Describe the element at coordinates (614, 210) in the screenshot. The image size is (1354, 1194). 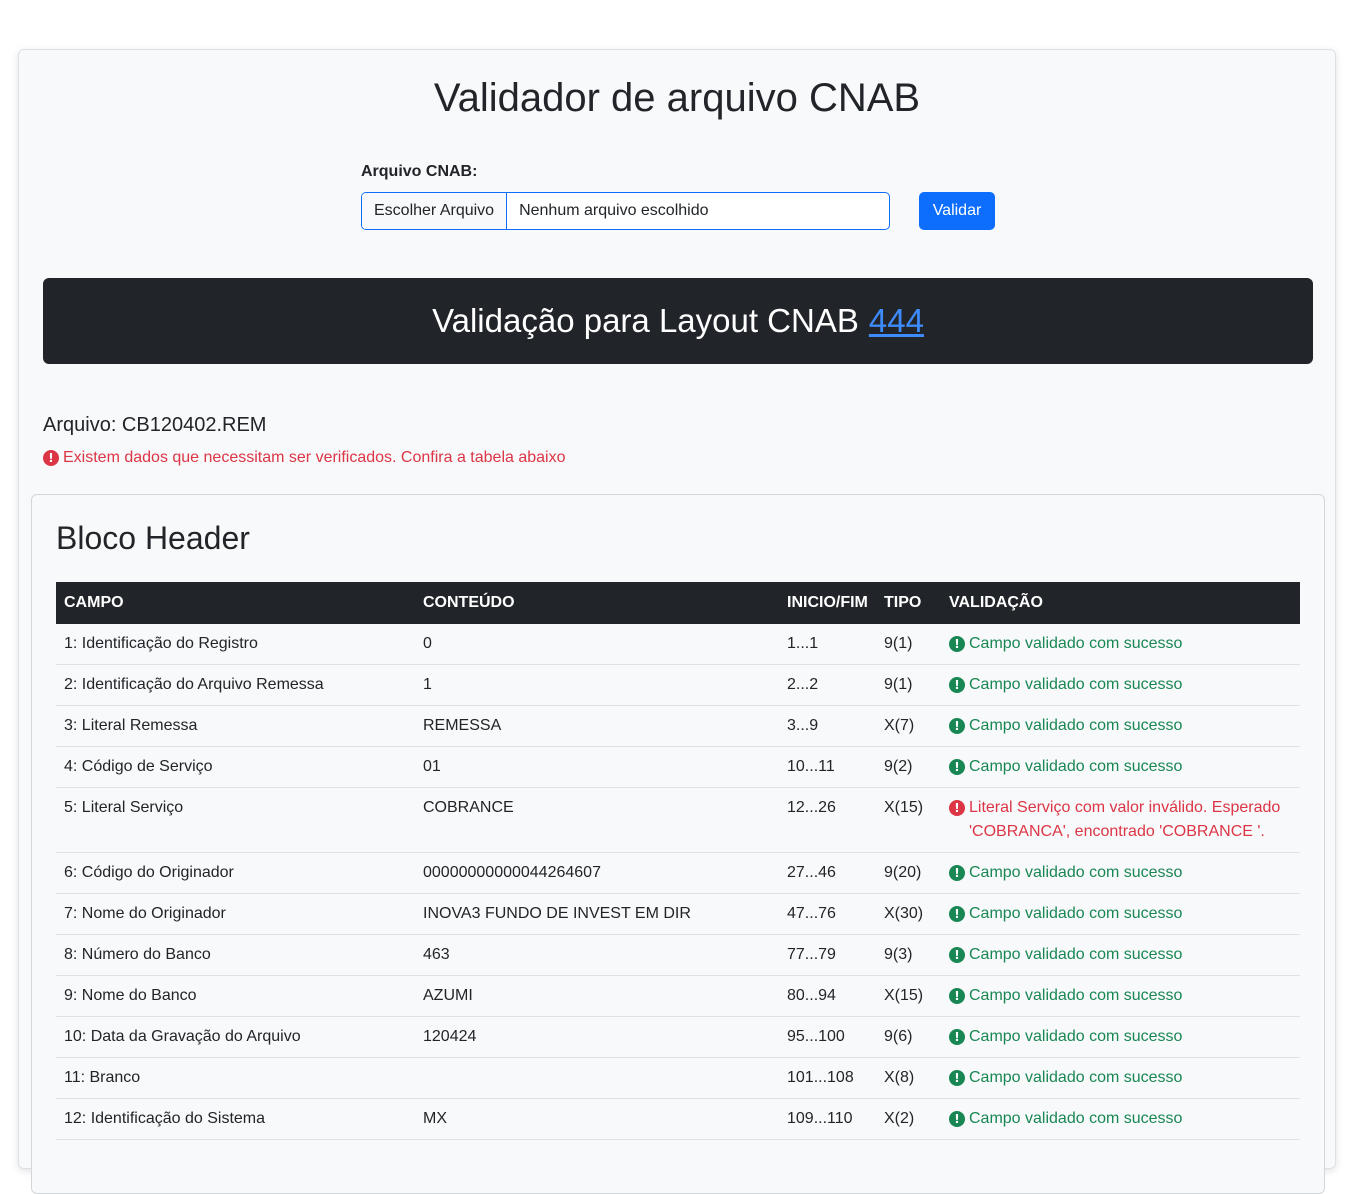
I see `file-status-text: Nenhum arquivo escolhido` at that location.